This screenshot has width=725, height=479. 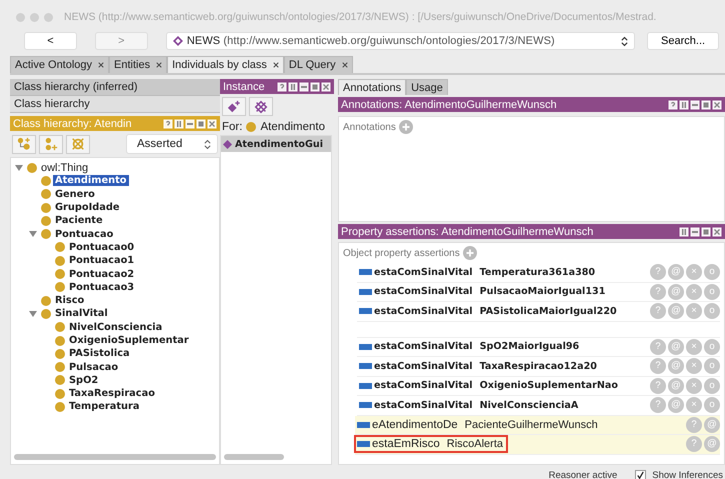 I want to click on delete-individual-icon, so click(x=261, y=107).